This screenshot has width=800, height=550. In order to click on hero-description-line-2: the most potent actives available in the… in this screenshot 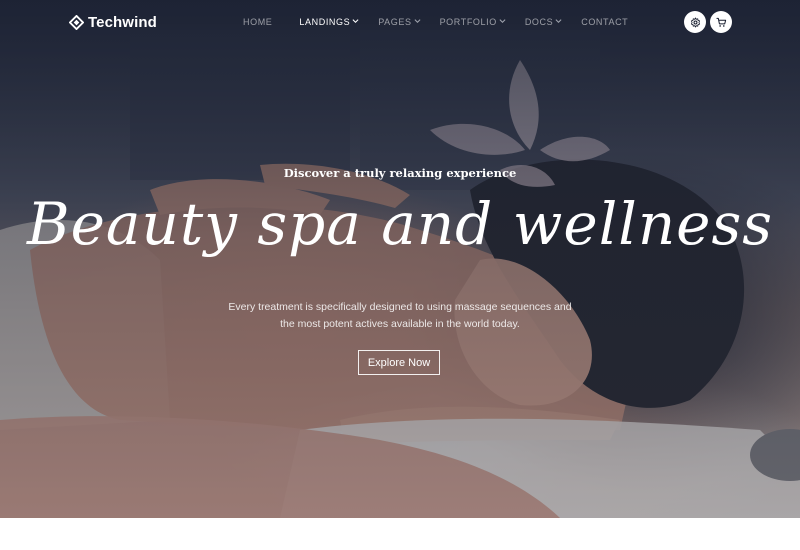, I will do `click(400, 324)`.